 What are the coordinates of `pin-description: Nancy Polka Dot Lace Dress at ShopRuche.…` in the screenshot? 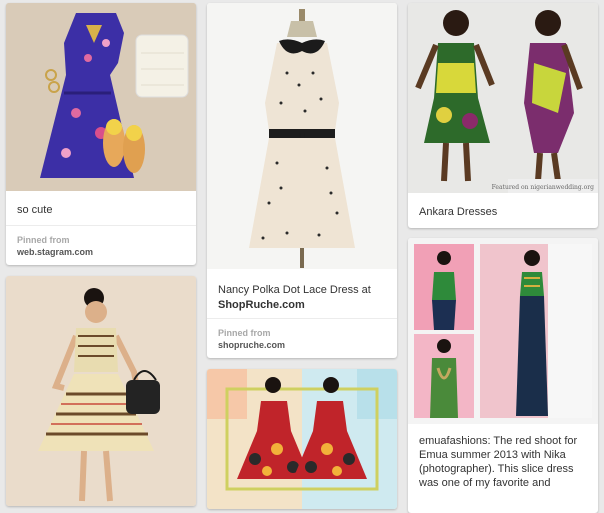 It's located at (302, 293).